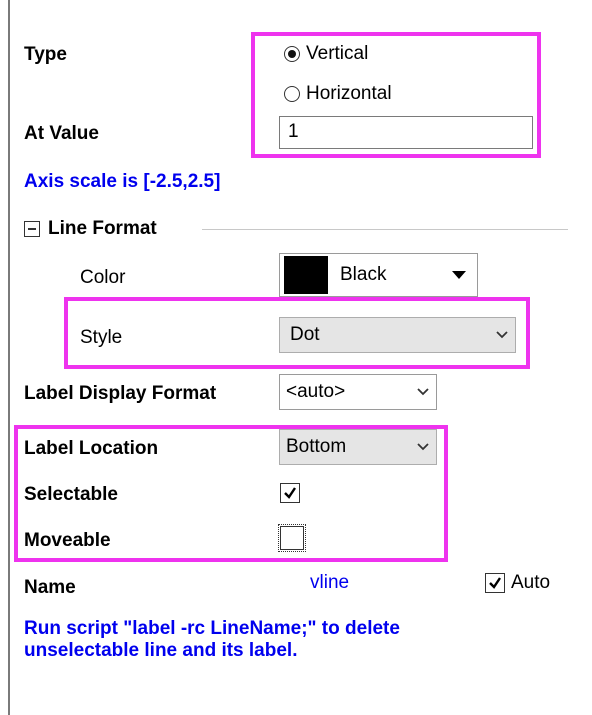 The width and height of the screenshot is (592, 715). I want to click on radio-horizontal-label: Horizontal, so click(349, 93).